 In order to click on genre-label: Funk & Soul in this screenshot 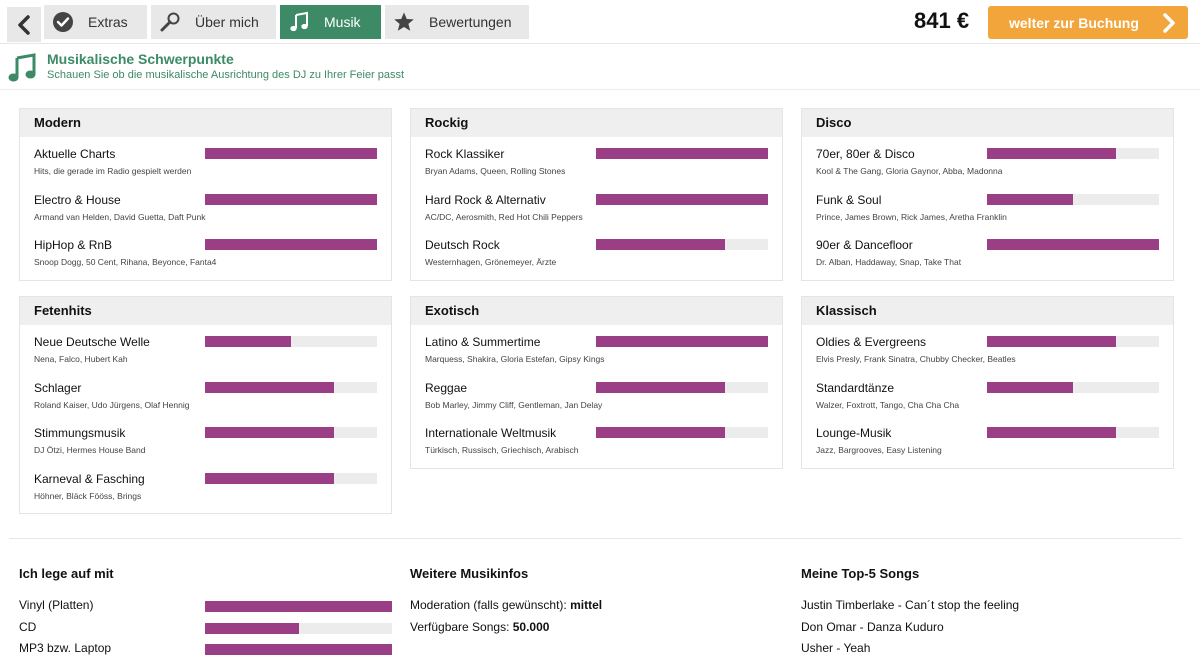, I will do `click(849, 199)`.